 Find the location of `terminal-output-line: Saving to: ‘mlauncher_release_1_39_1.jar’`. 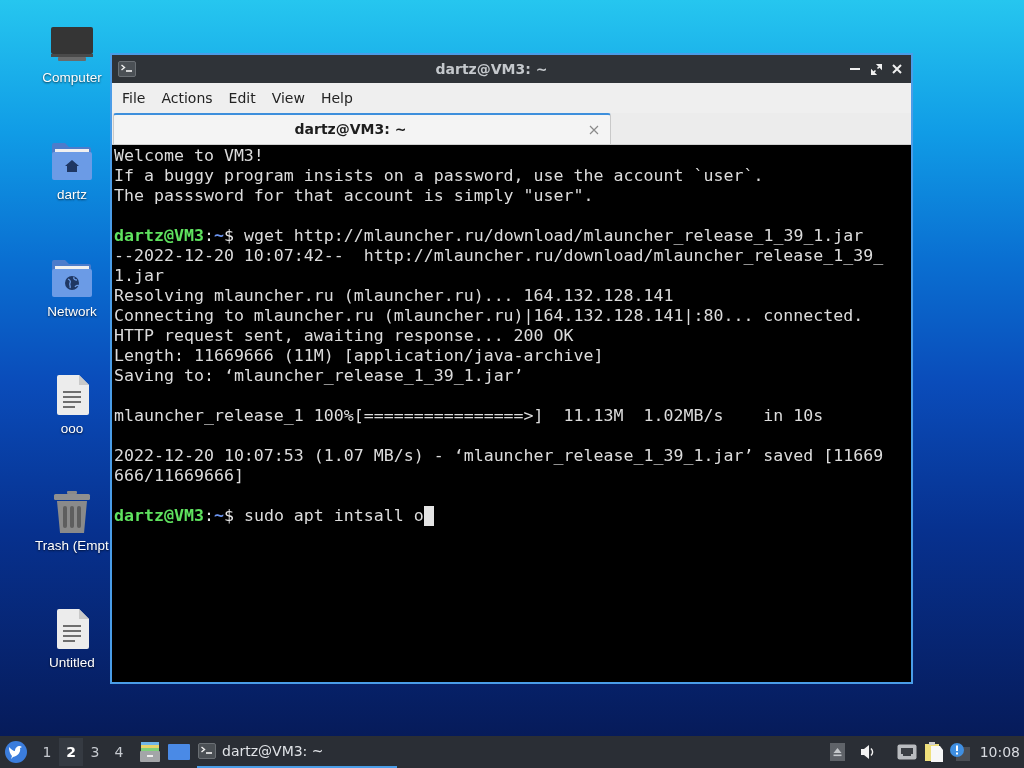

terminal-output-line: Saving to: ‘mlauncher_release_1_39_1.jar’ is located at coordinates (319, 376).